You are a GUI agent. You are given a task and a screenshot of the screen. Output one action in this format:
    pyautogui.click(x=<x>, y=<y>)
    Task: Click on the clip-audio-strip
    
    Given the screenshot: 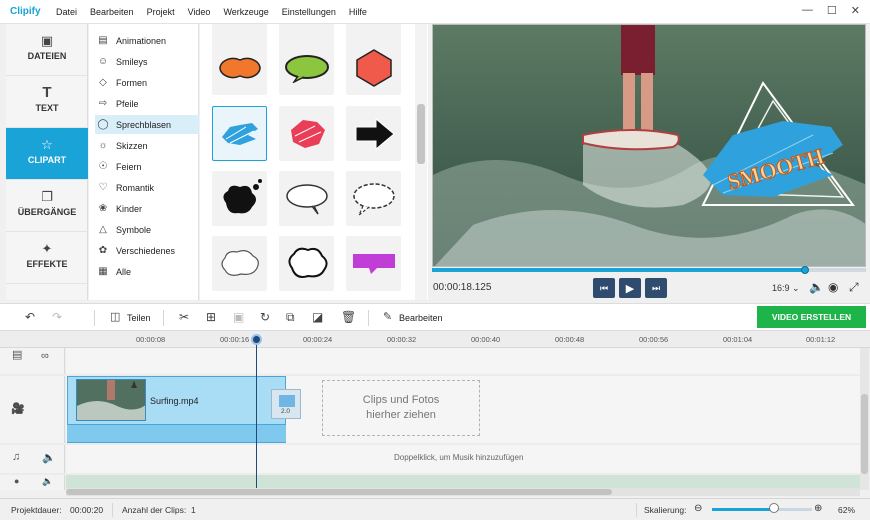 What is the action you would take?
    pyautogui.click(x=176, y=433)
    